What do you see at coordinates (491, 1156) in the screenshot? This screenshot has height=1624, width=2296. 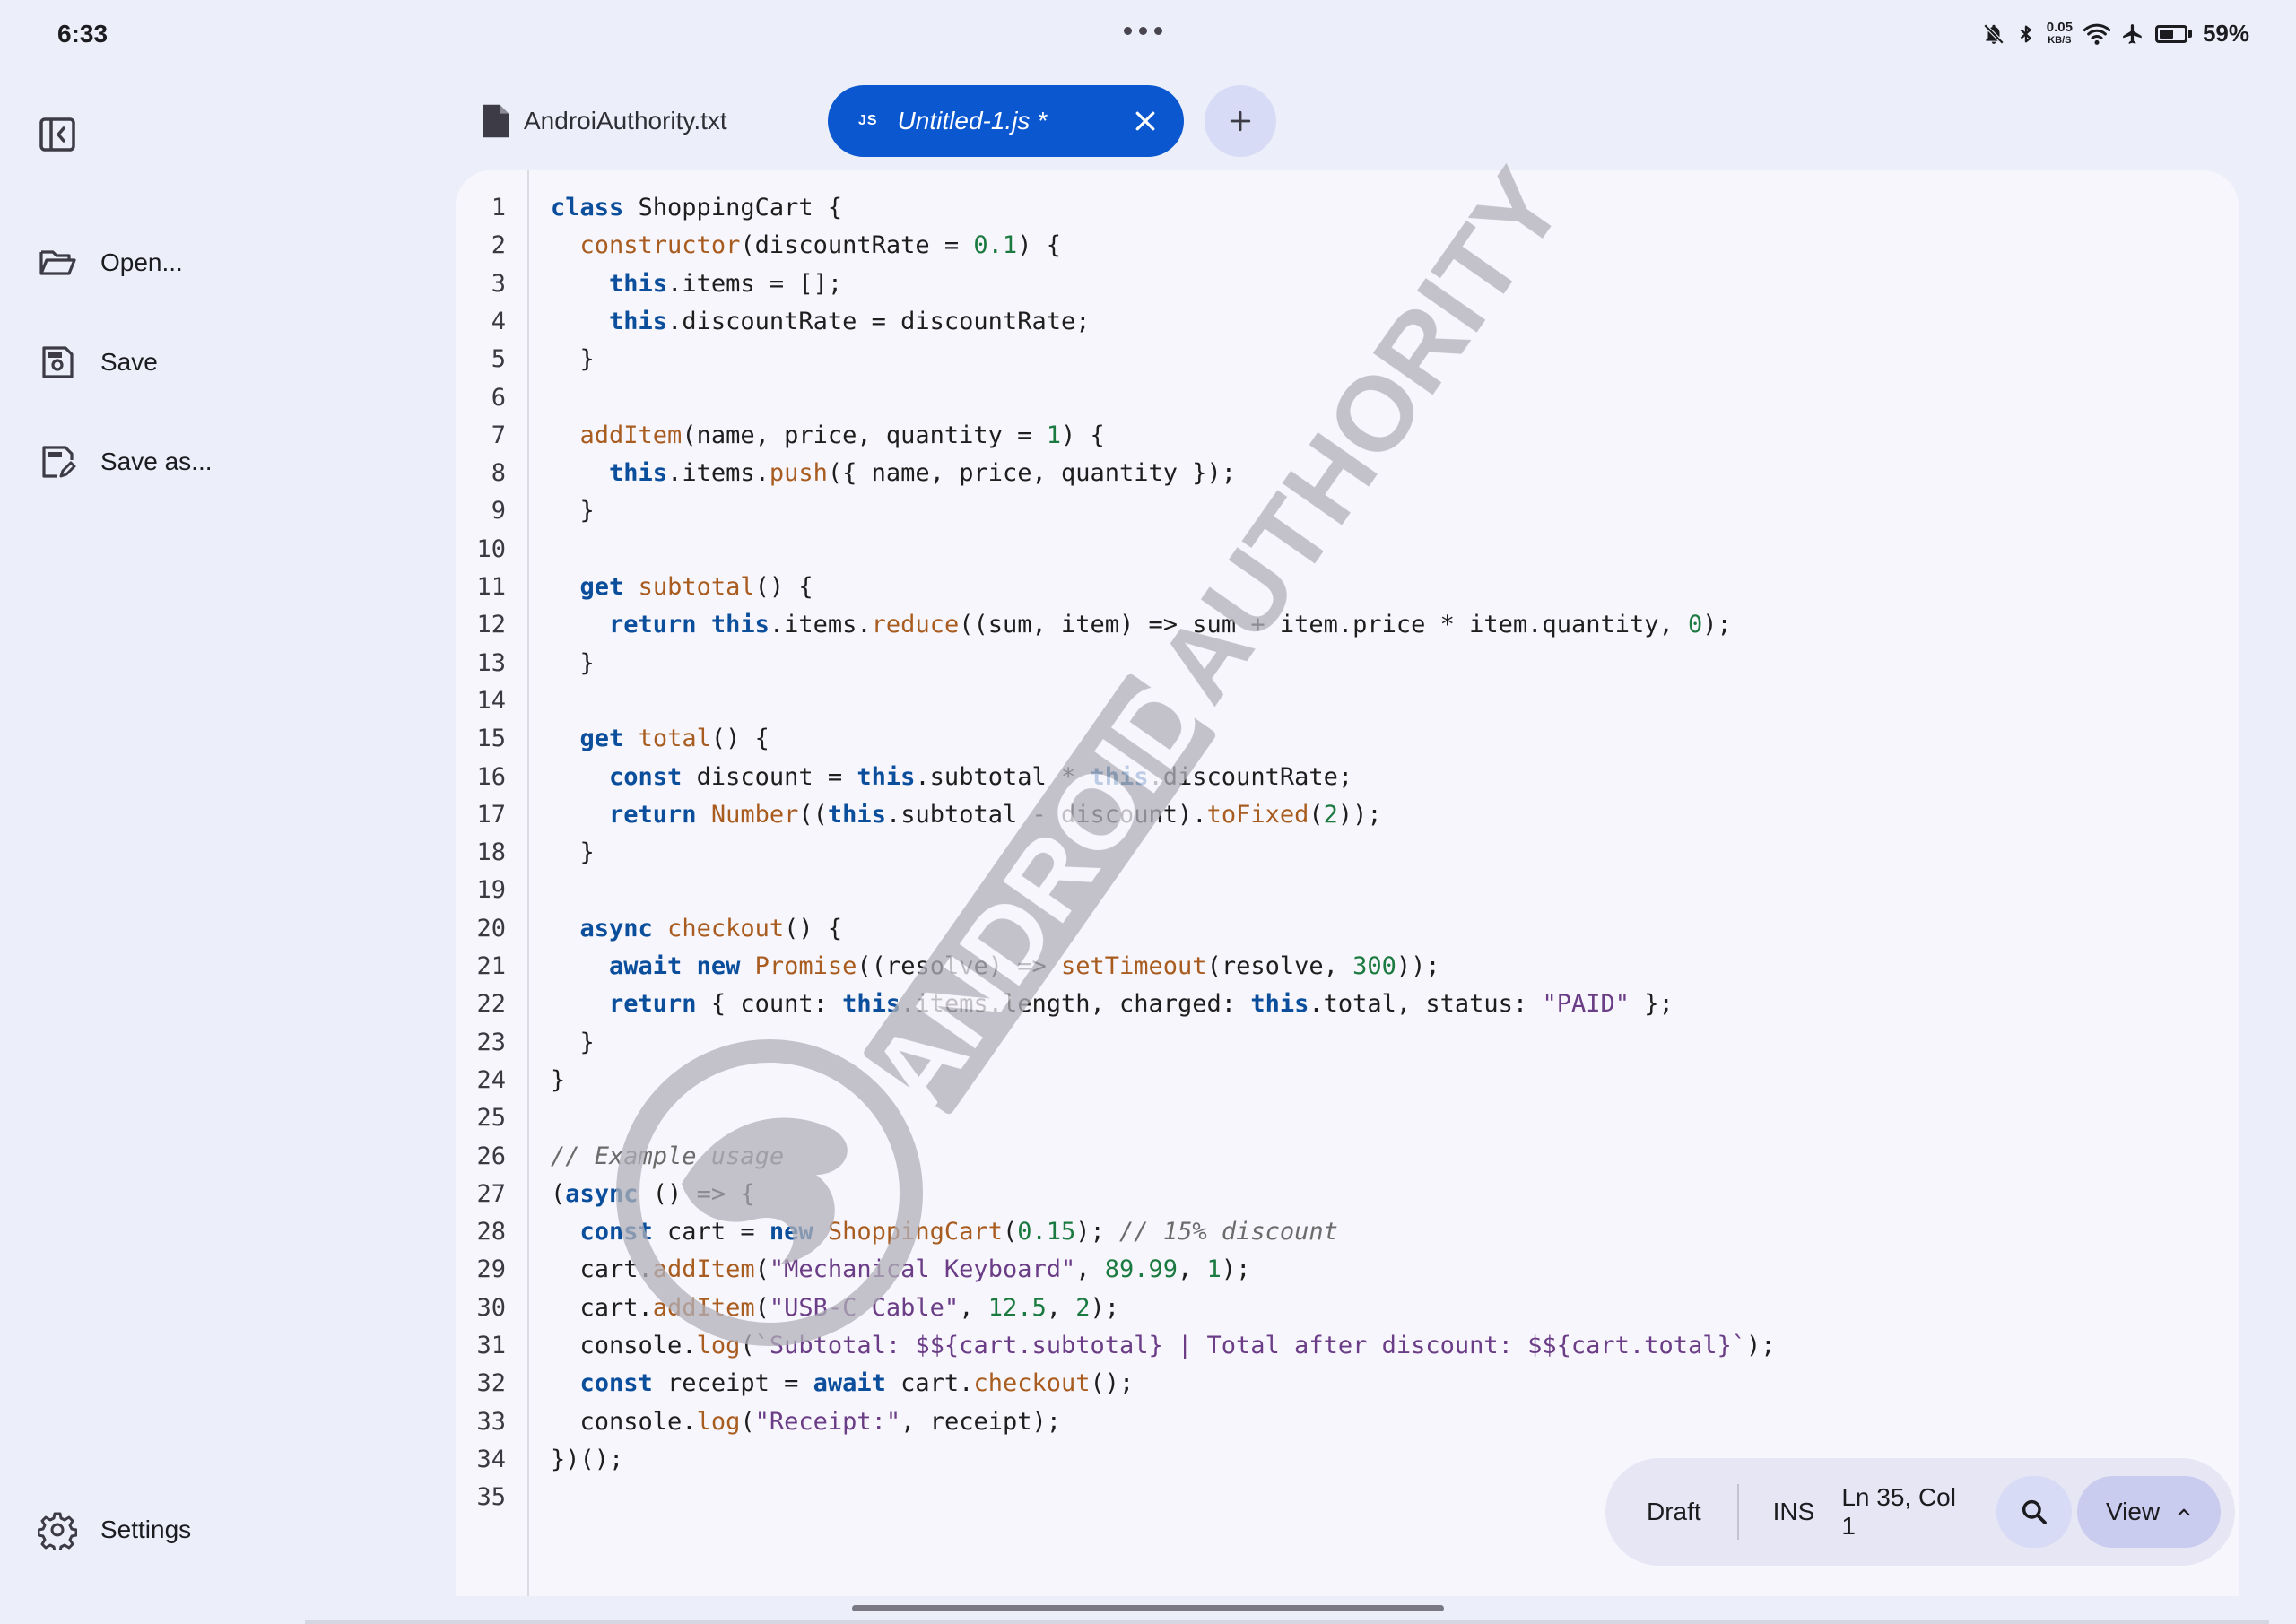 I see `line-number: 26` at bounding box center [491, 1156].